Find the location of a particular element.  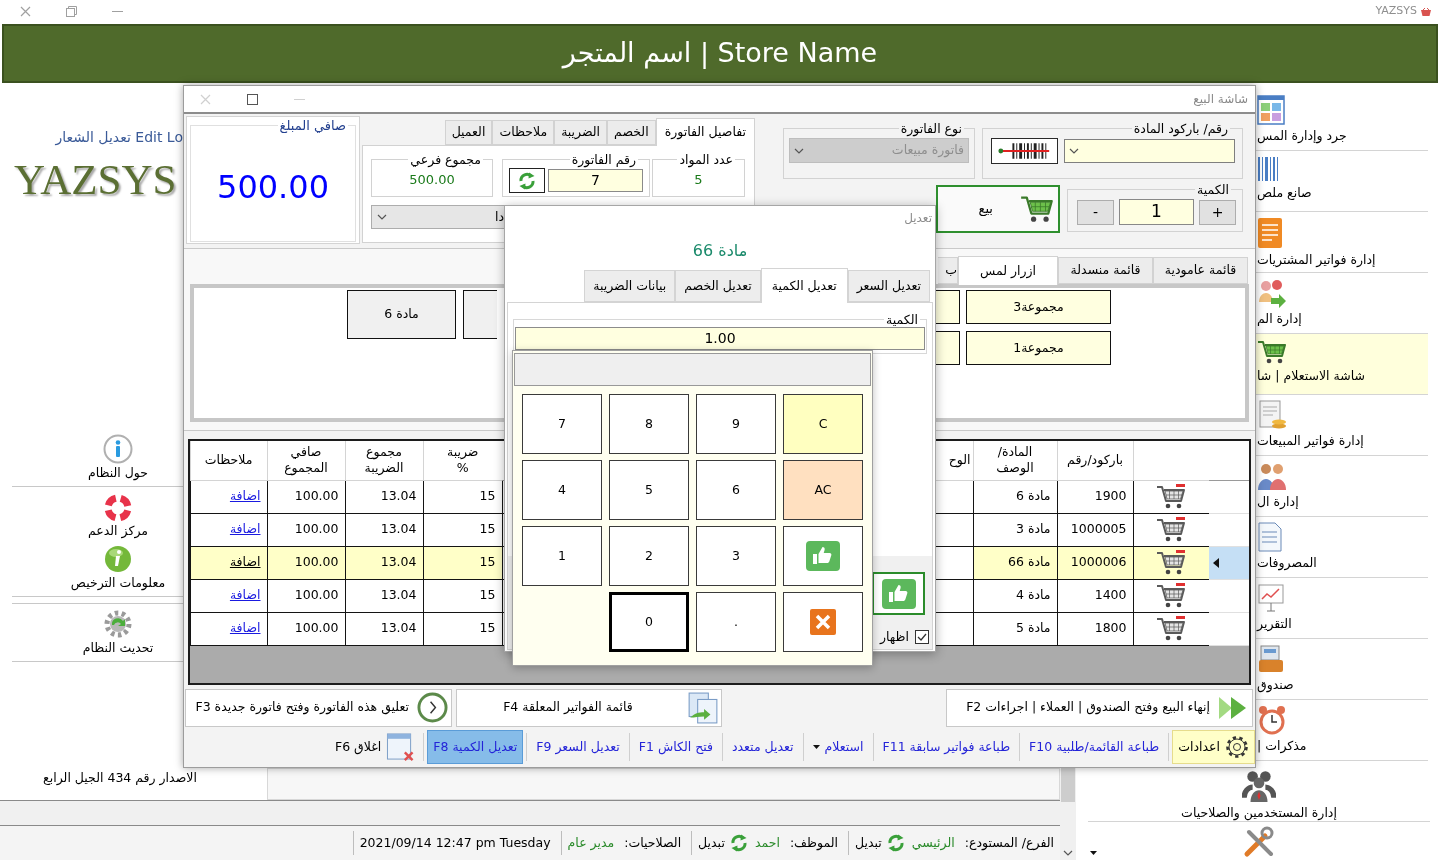

sell-button: بيع is located at coordinates (998, 209).